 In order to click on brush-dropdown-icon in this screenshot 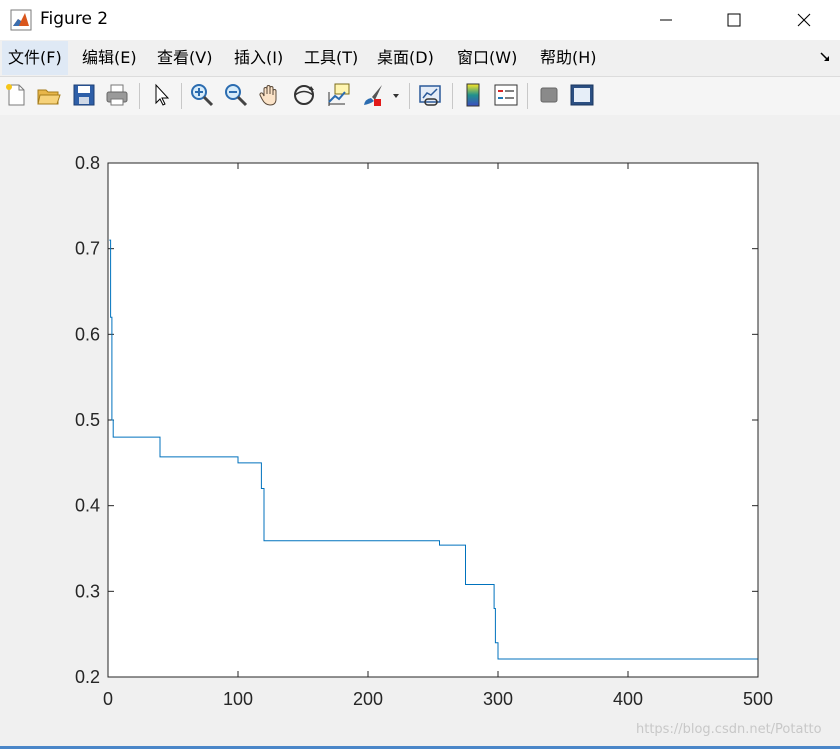, I will do `click(396, 95)`.